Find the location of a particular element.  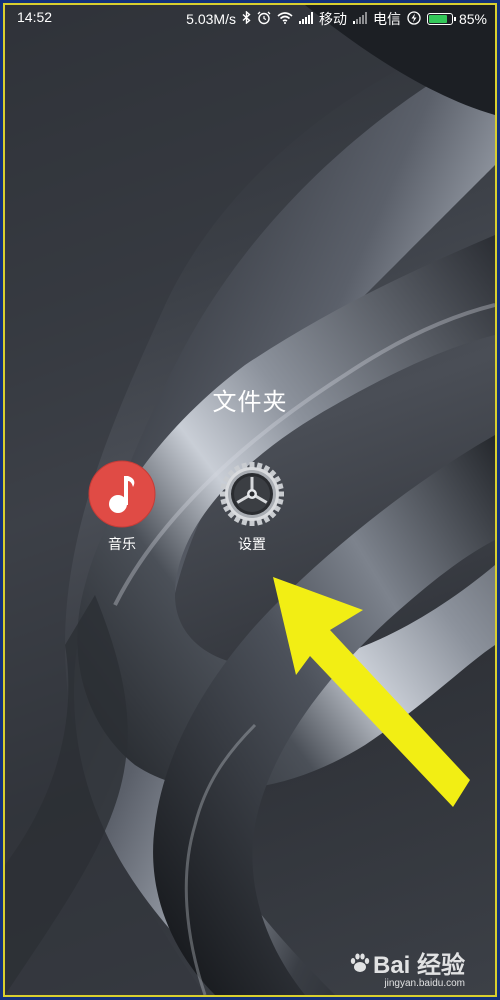

carrier-1-label: 移动 is located at coordinates (332, 19).